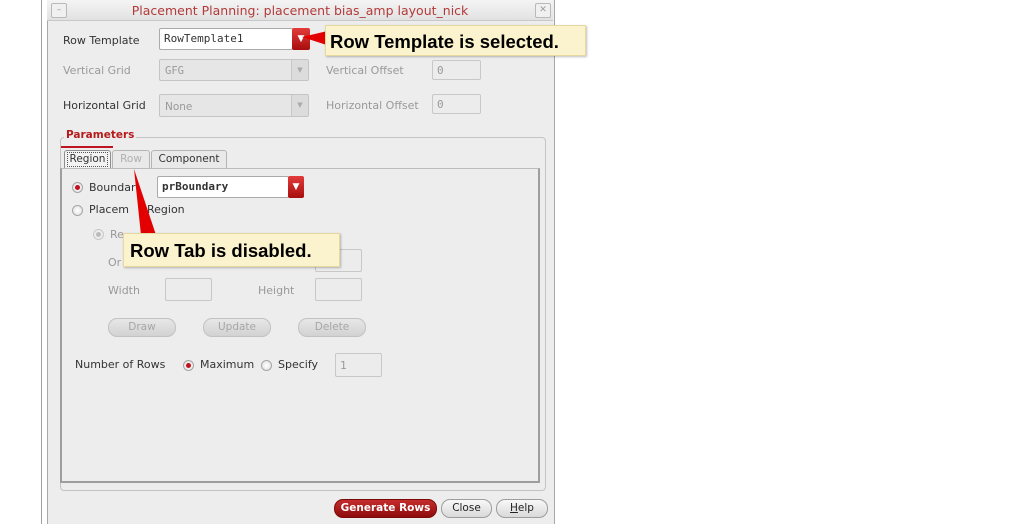  Describe the element at coordinates (231, 250) in the screenshot. I see `row-tab-callout: Row Tab is disabled.` at that location.